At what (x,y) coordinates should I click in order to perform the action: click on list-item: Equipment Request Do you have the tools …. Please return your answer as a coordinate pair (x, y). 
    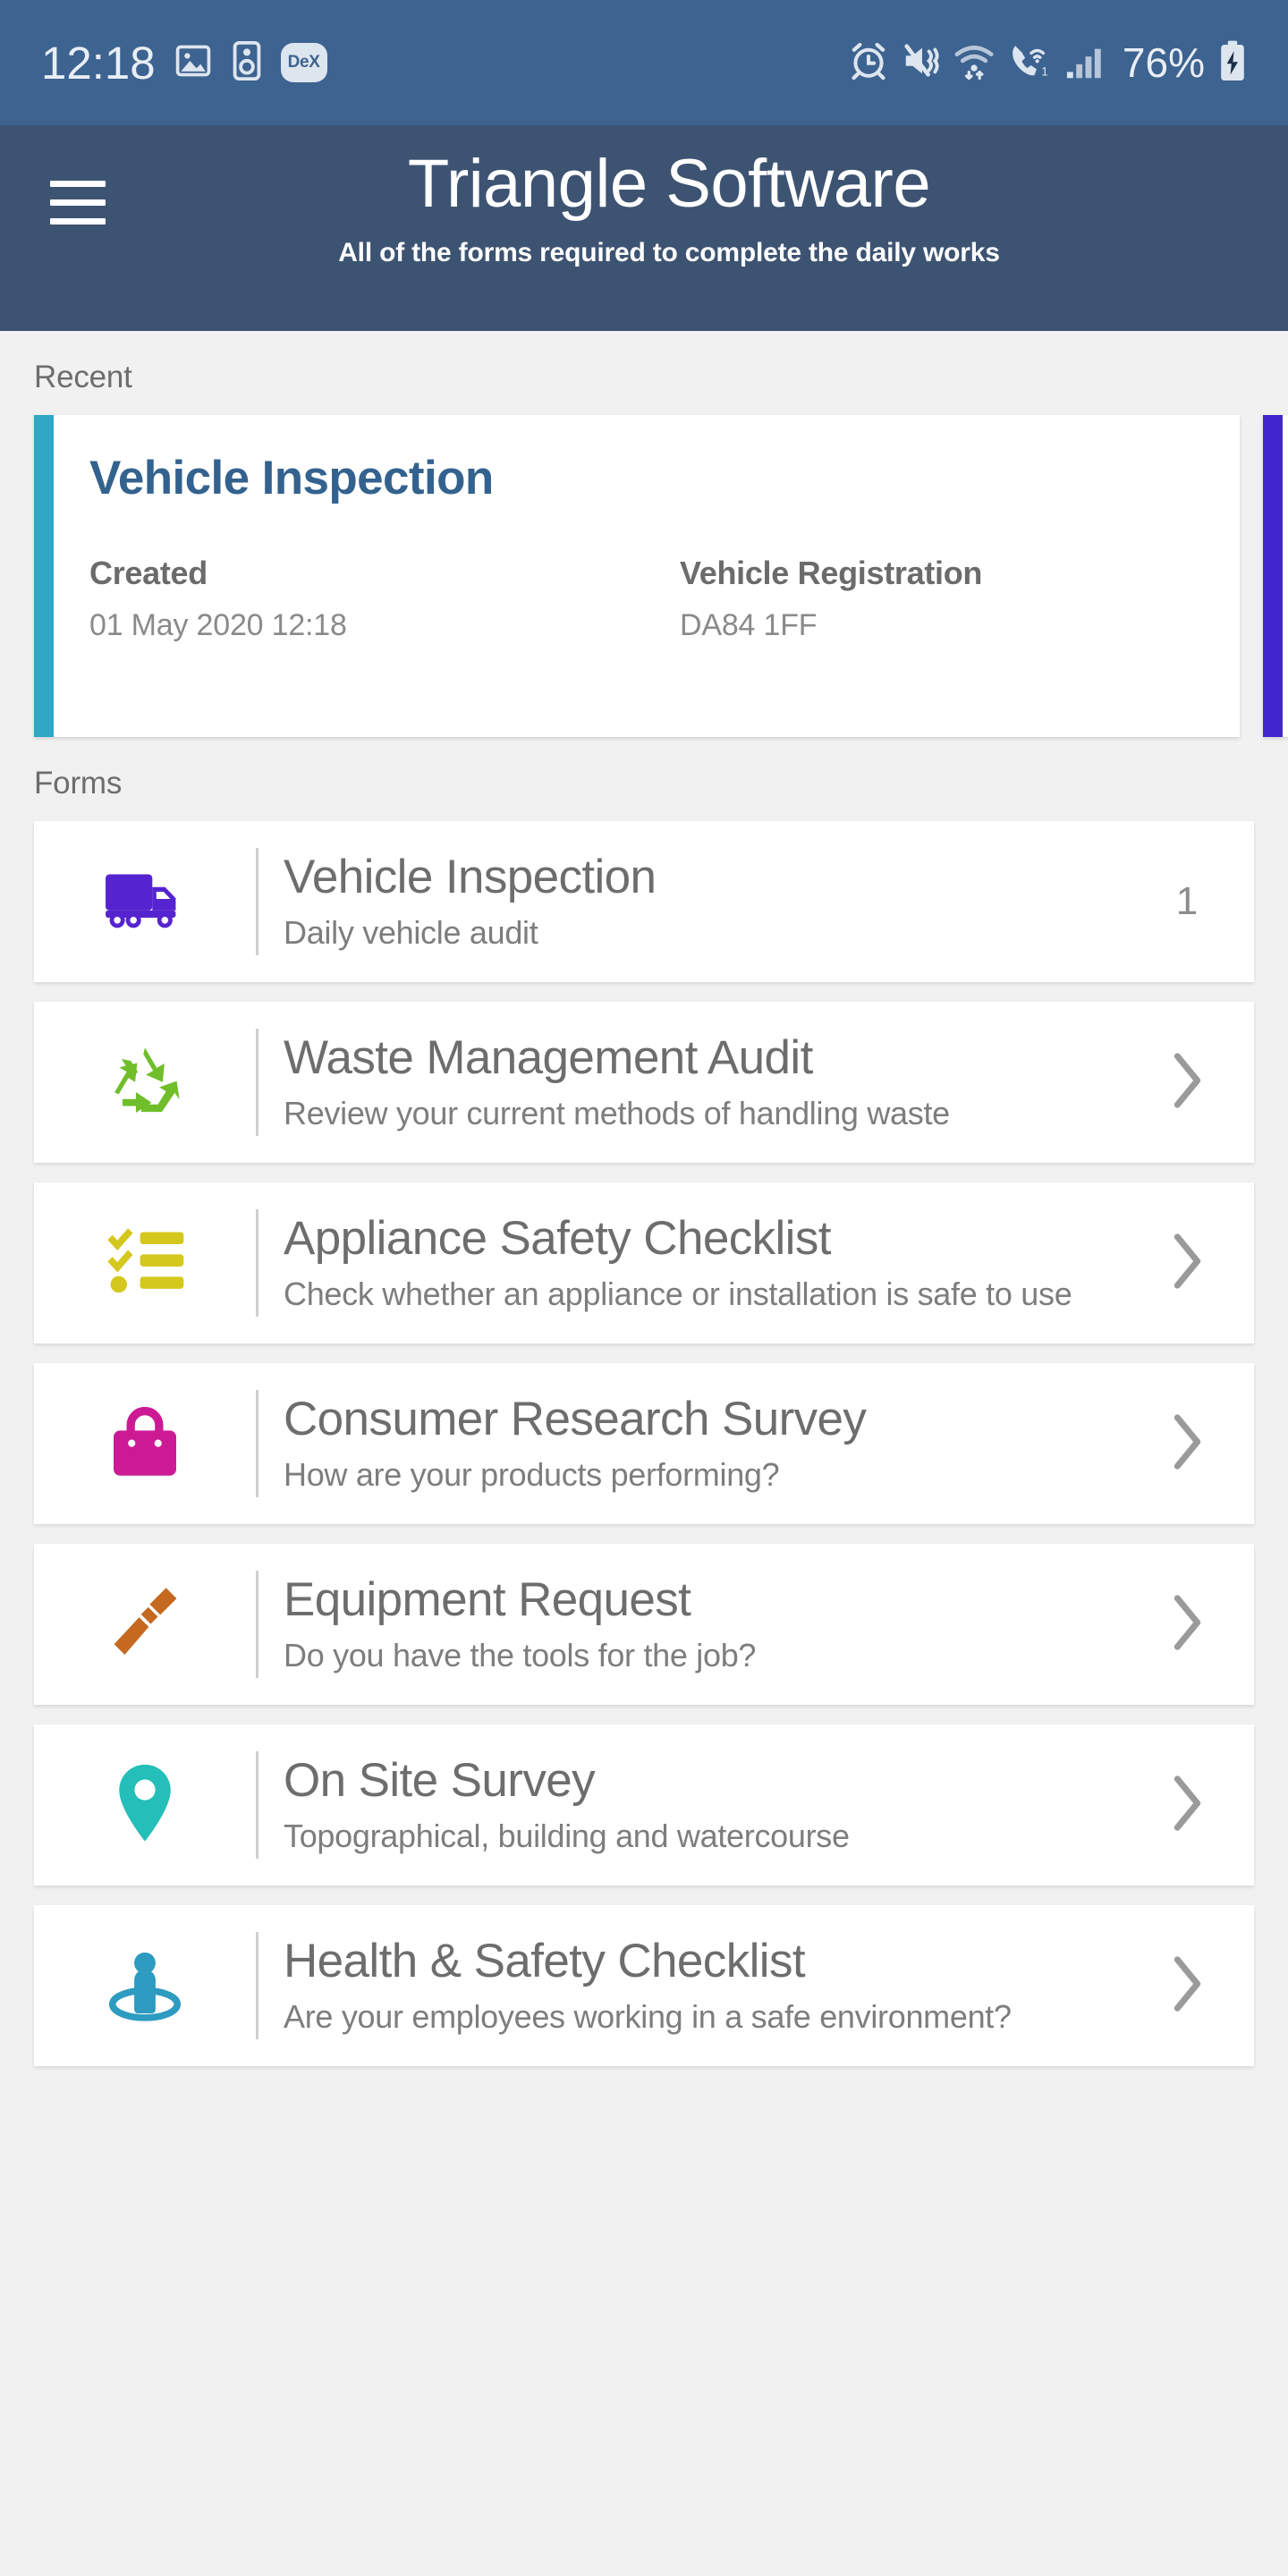
    Looking at the image, I should click on (644, 1624).